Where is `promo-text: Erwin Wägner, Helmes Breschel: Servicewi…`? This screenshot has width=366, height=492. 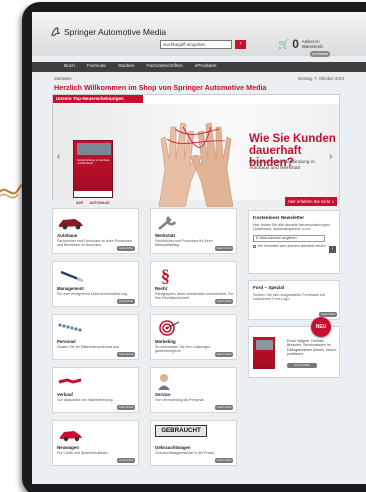
promo-text: Erwin Wägner, Helmes Breschel: Servicewi… is located at coordinates (312, 347).